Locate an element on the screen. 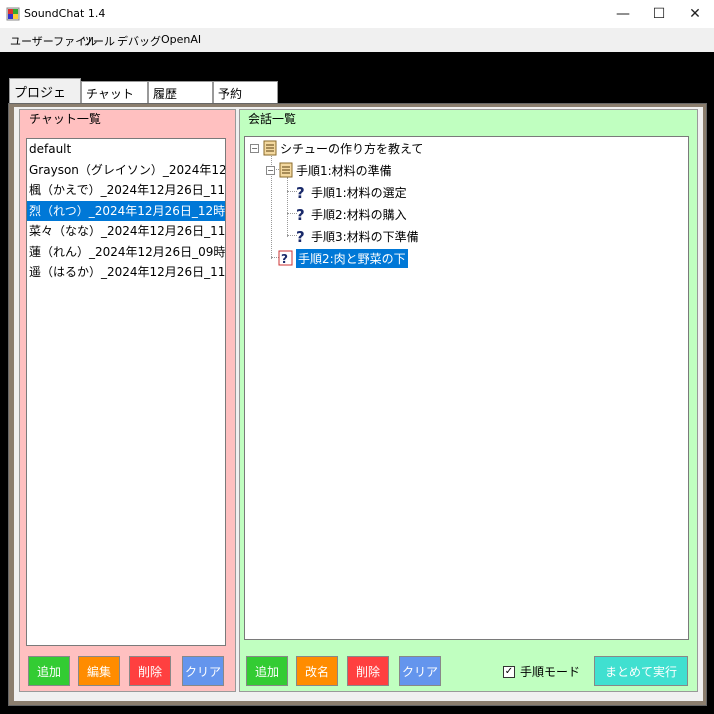 This screenshot has height=714, width=714. menu-bar: ユーザーファイル ツール デバッグ OpenAI is located at coordinates (357, 40).